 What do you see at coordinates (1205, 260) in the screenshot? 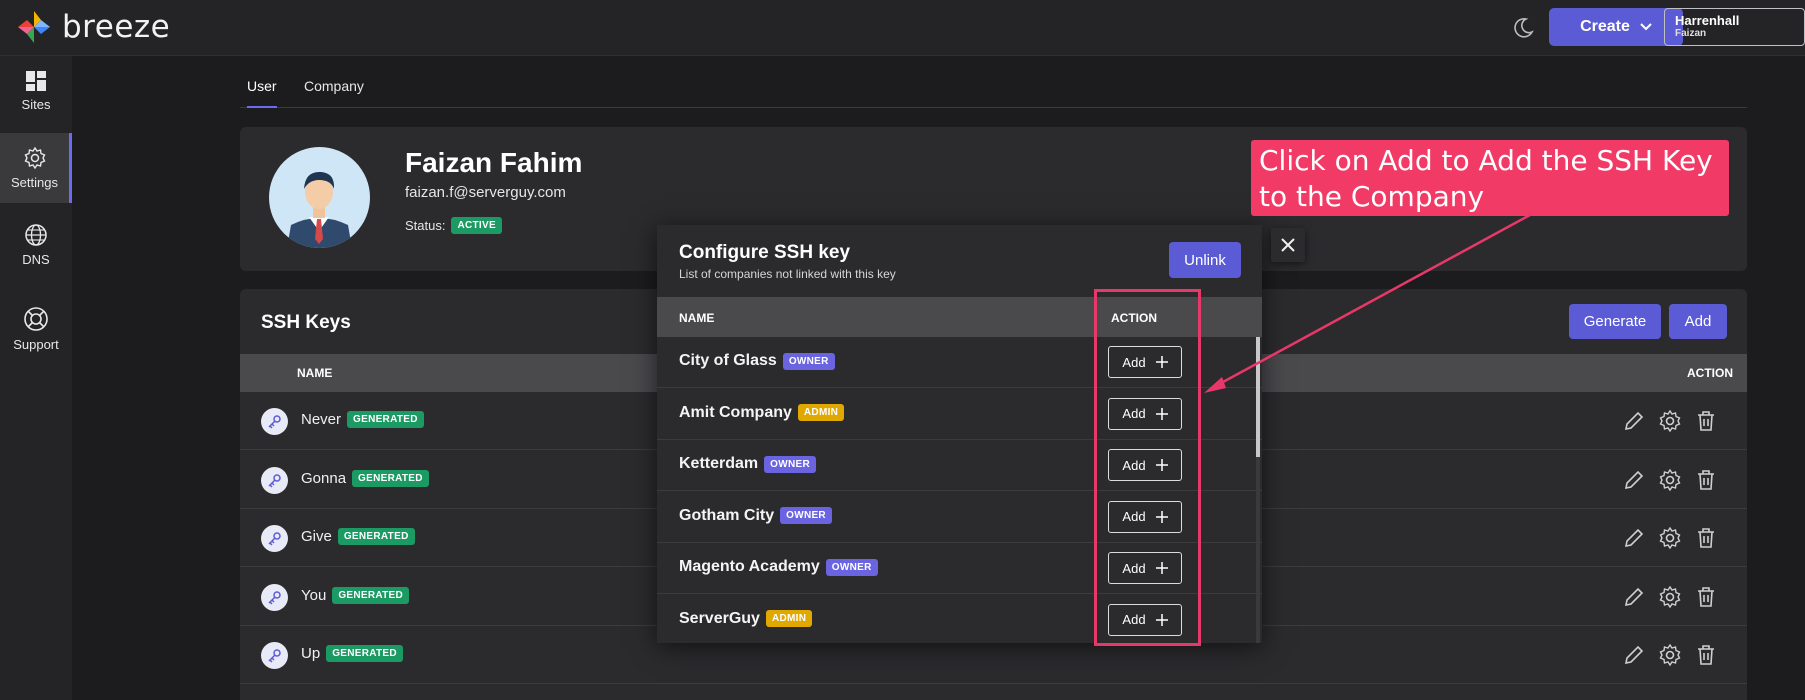
I see `unlink-button: Unlink` at bounding box center [1205, 260].